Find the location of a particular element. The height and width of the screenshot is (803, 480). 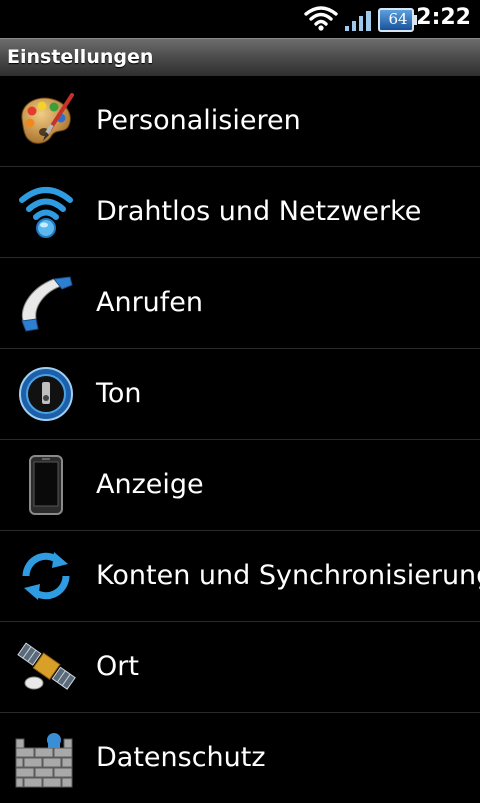

settings-item-accounts-sync: Konten und Synchronisierung is located at coordinates (240, 576).